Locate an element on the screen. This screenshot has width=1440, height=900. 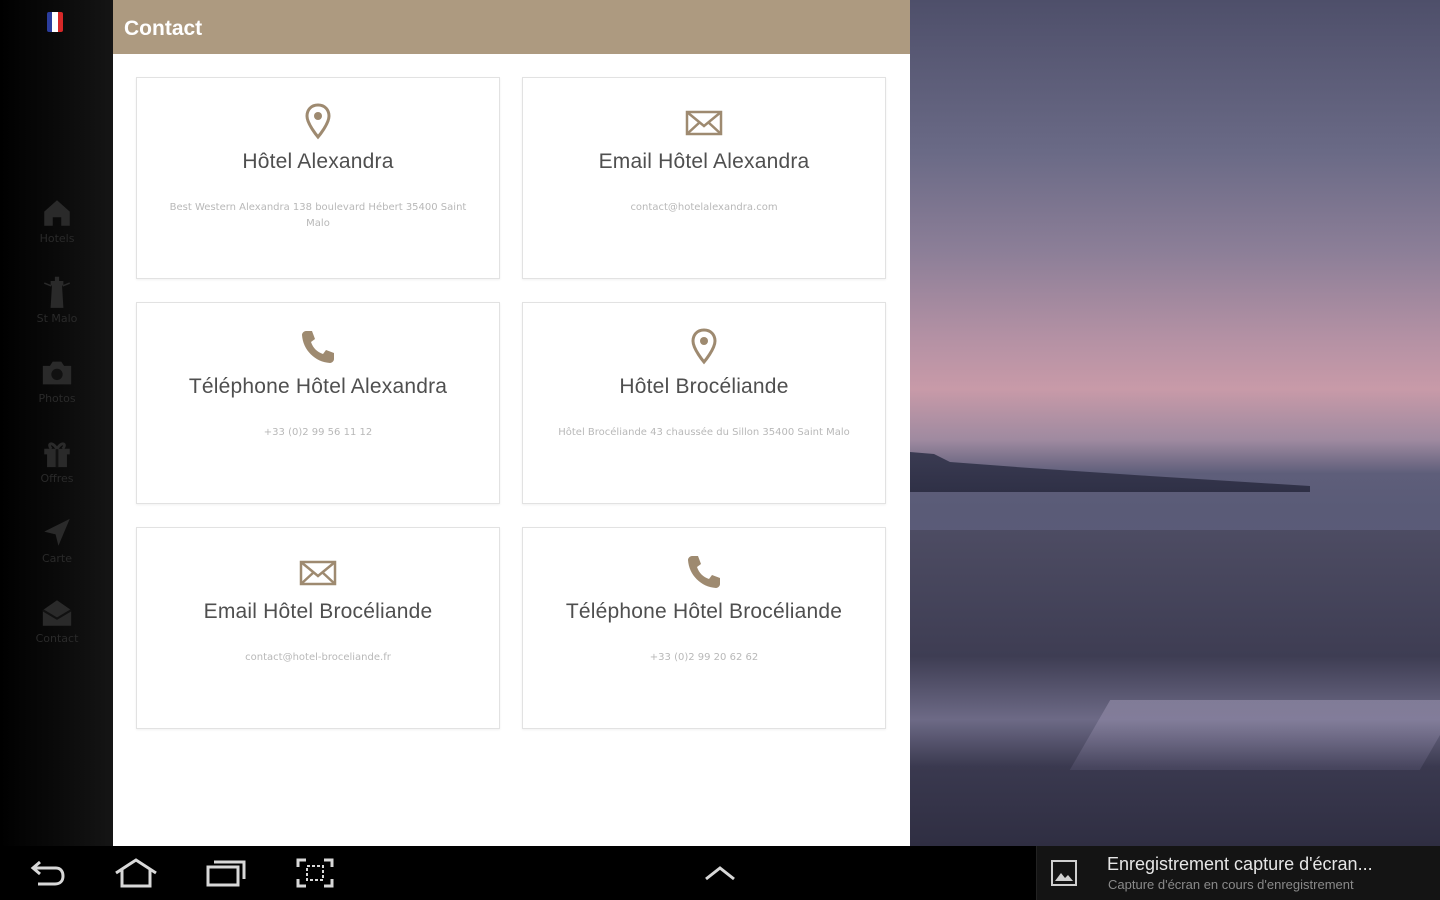
home-button is located at coordinates (136, 873).